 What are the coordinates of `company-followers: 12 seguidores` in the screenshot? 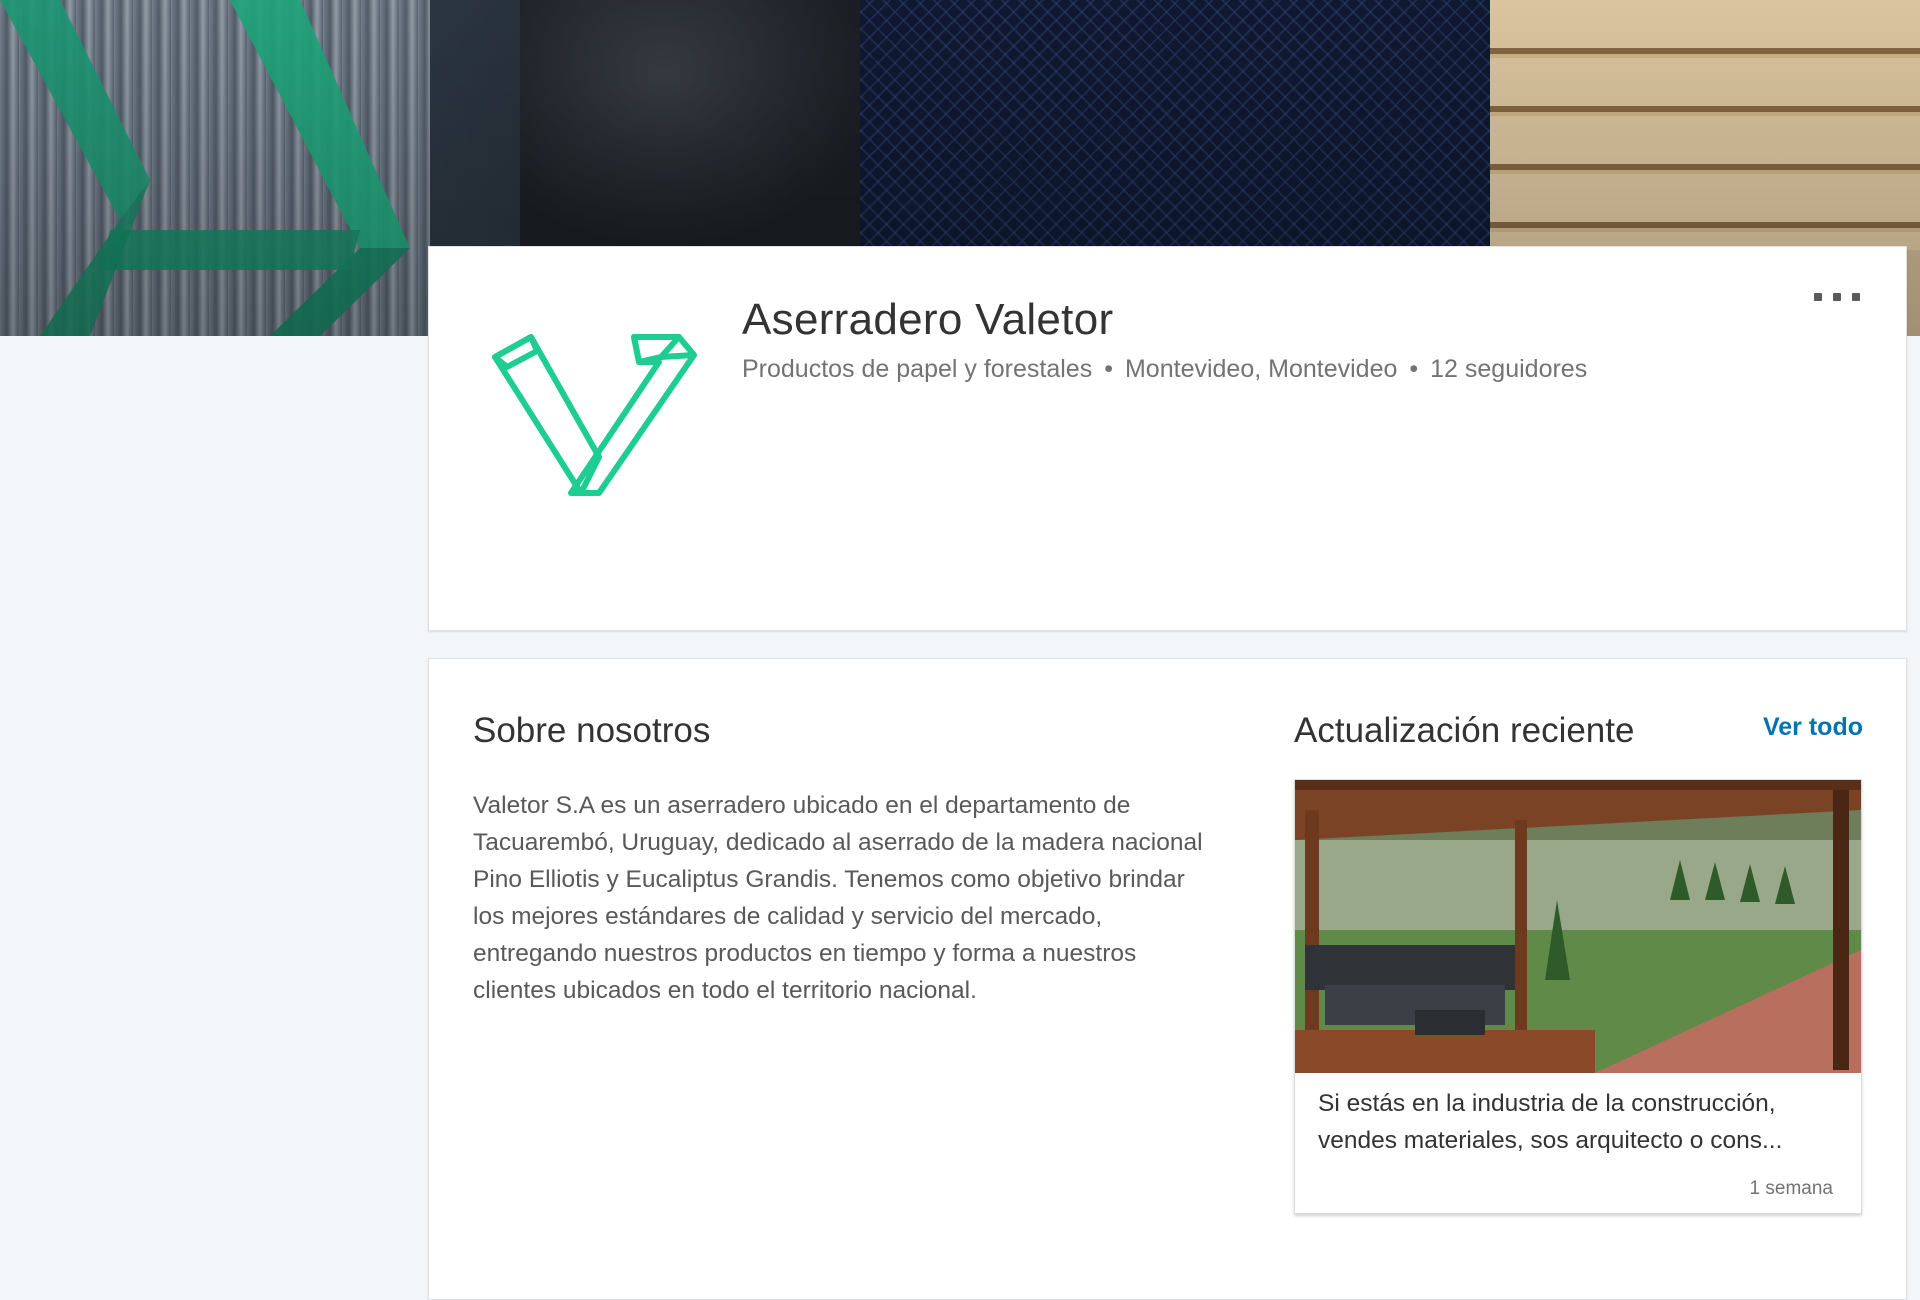 It's located at (1509, 369).